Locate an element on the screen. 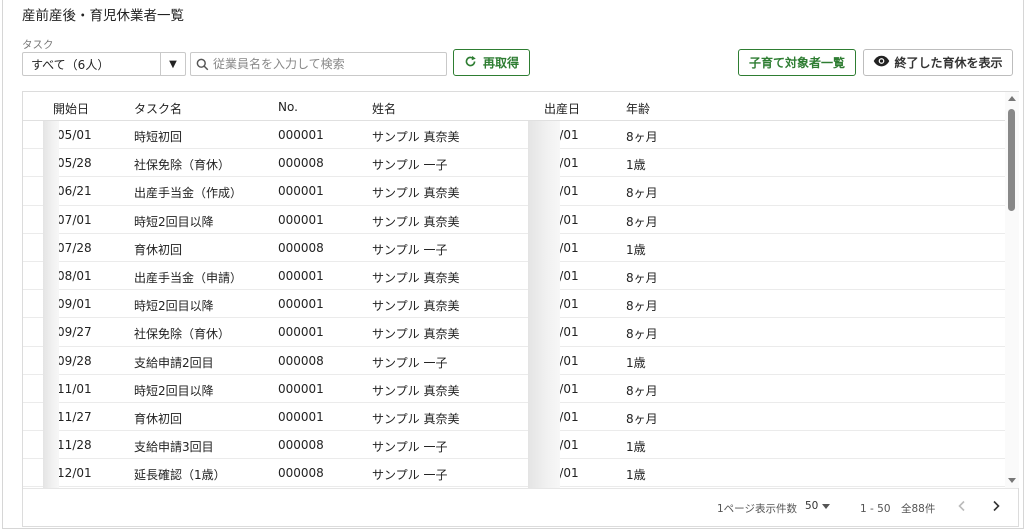 This screenshot has height=531, width=1028. header-age: 年齢 is located at coordinates (638, 108).